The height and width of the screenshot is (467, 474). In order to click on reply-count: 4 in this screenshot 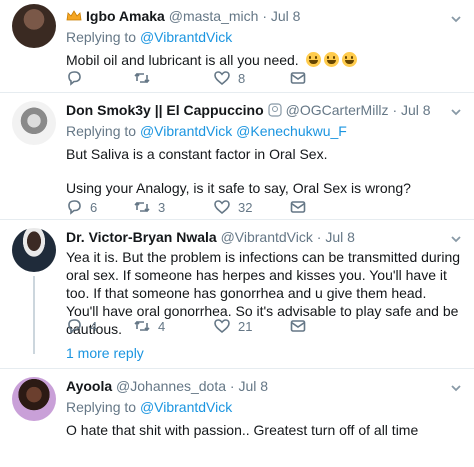, I will do `click(94, 326)`.